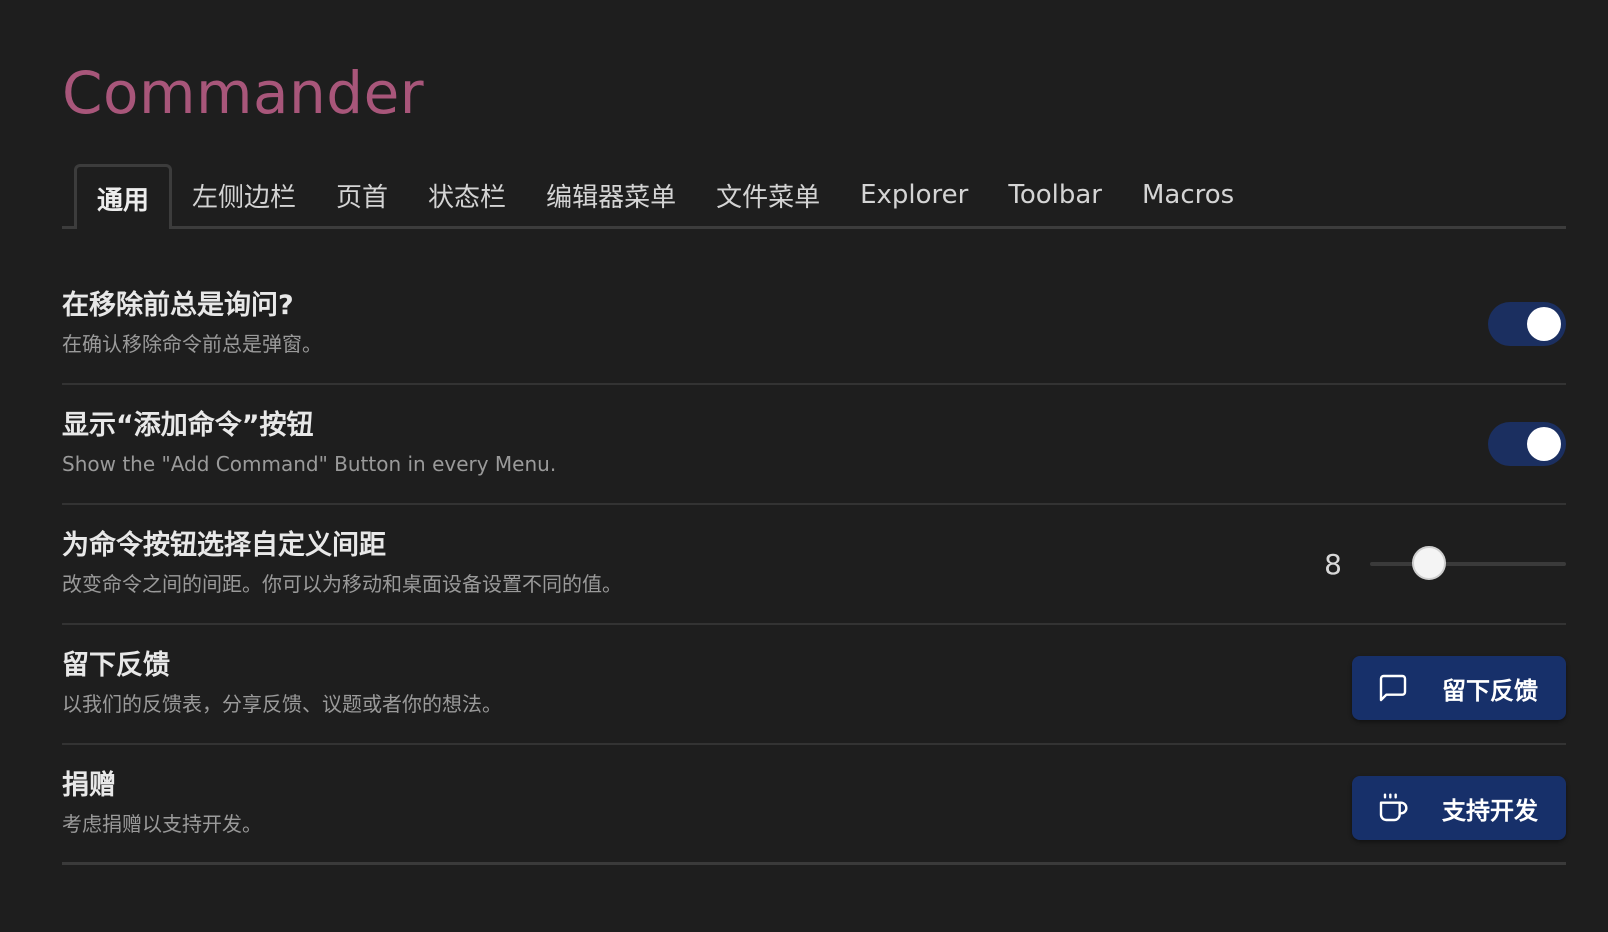  I want to click on setting-confirm-remove: 在移除前总是询问? 在确认移除命令前总是弹窗。, so click(814, 325).